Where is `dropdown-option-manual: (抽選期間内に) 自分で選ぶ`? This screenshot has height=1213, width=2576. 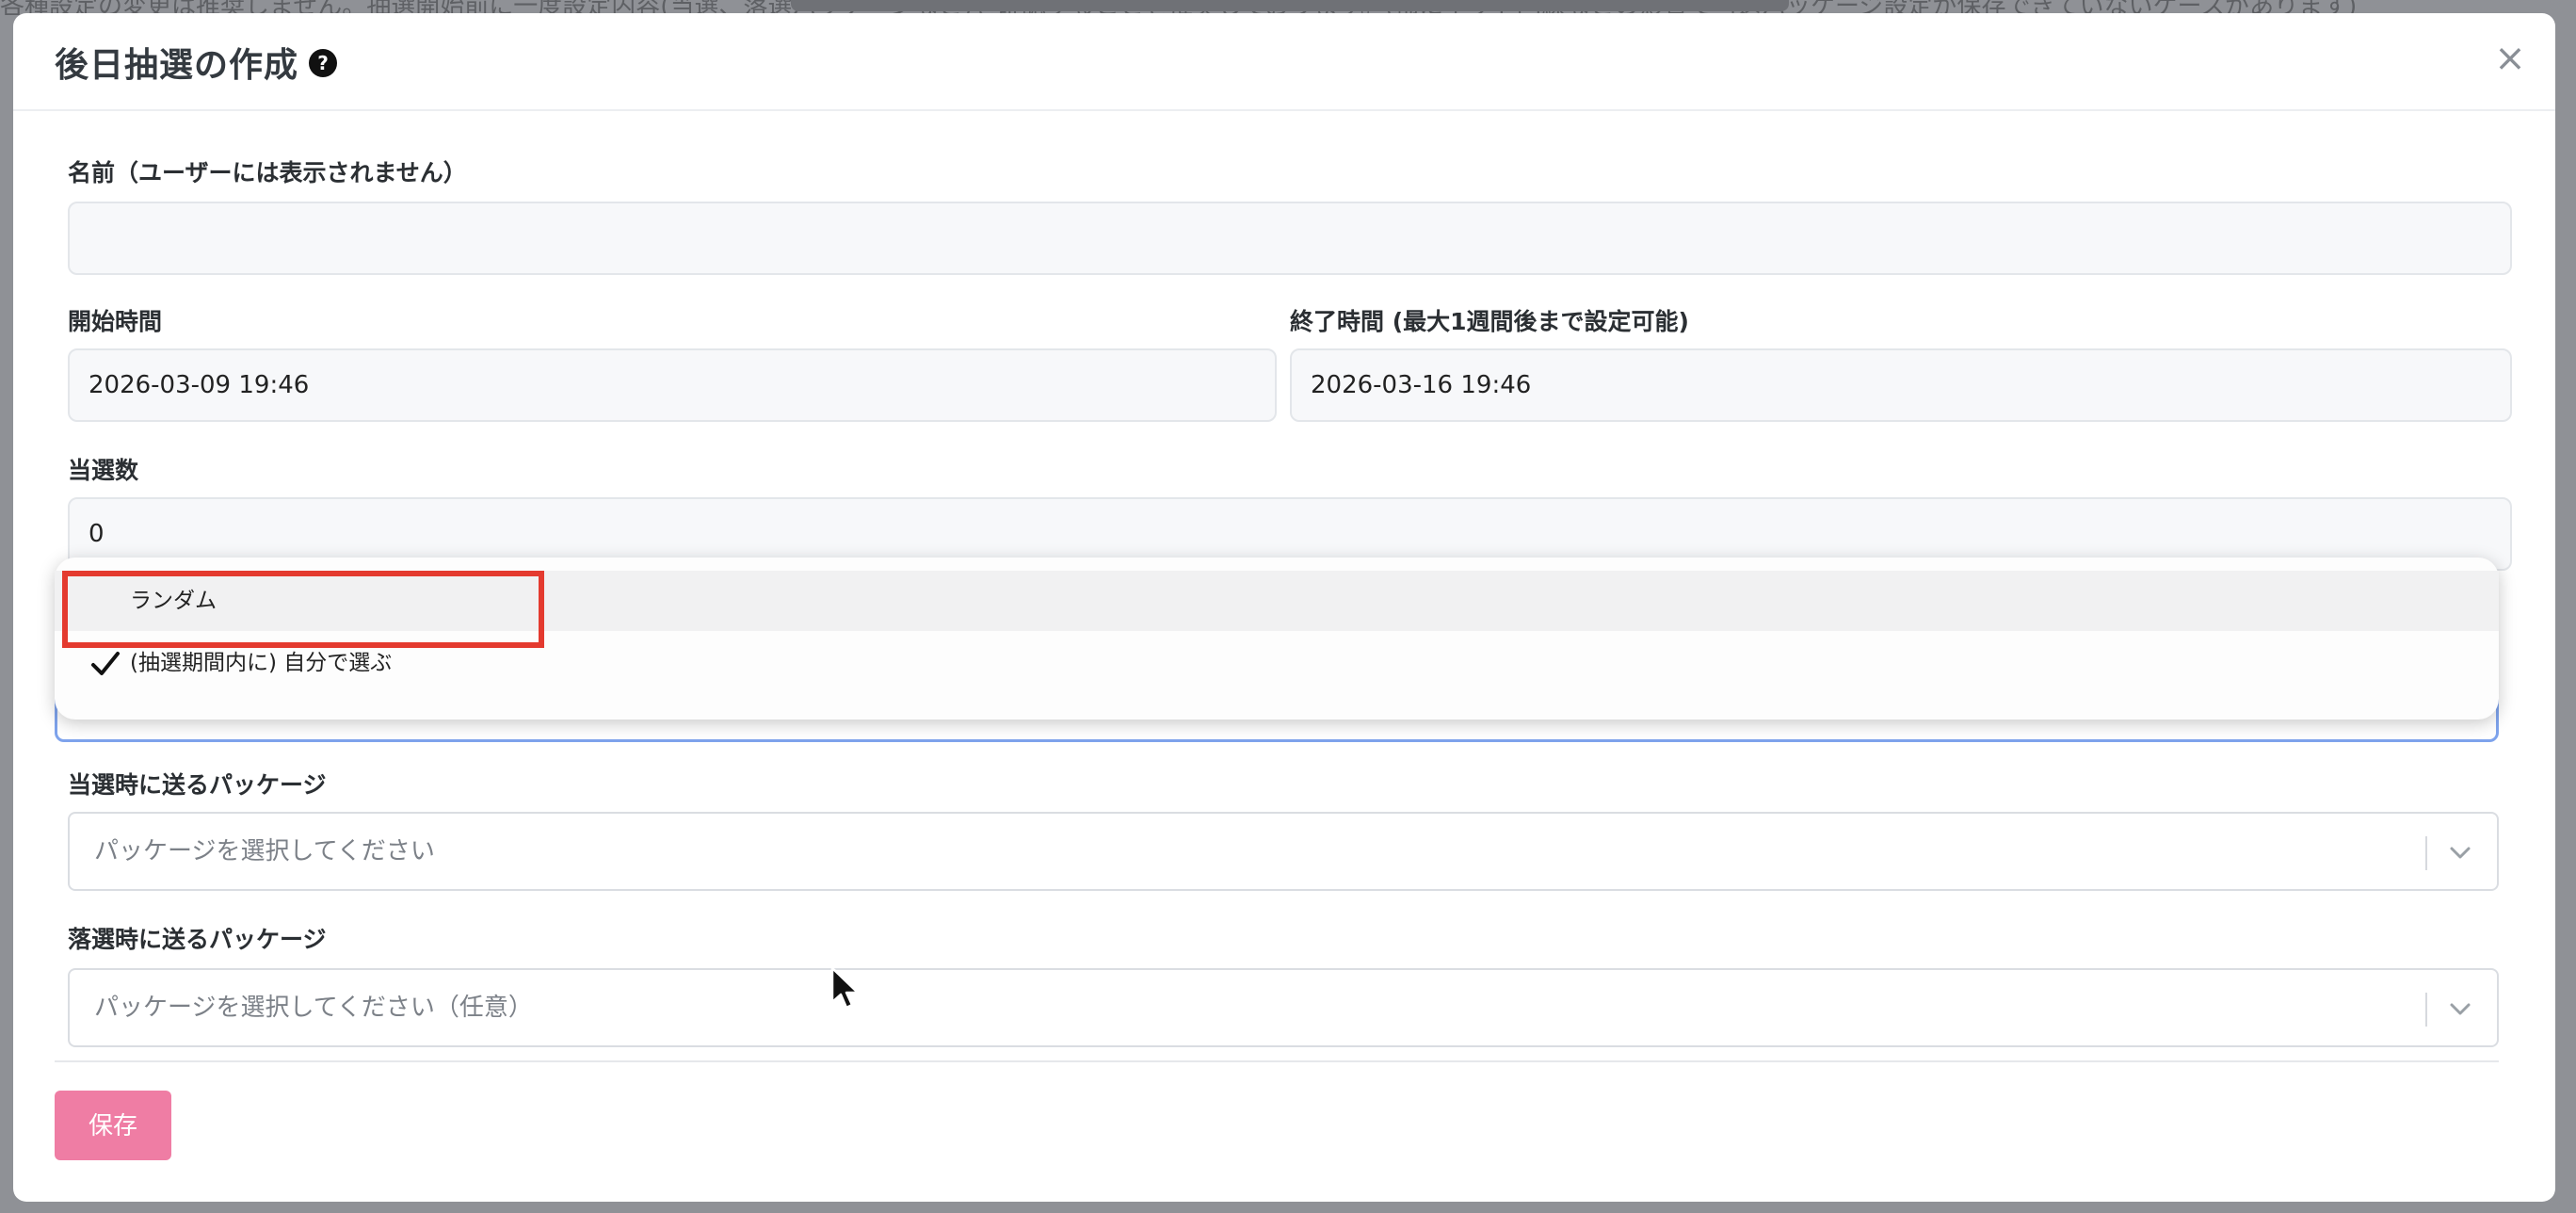 dropdown-option-manual: (抽選期間内に) 自分で選ぶ is located at coordinates (1277, 663).